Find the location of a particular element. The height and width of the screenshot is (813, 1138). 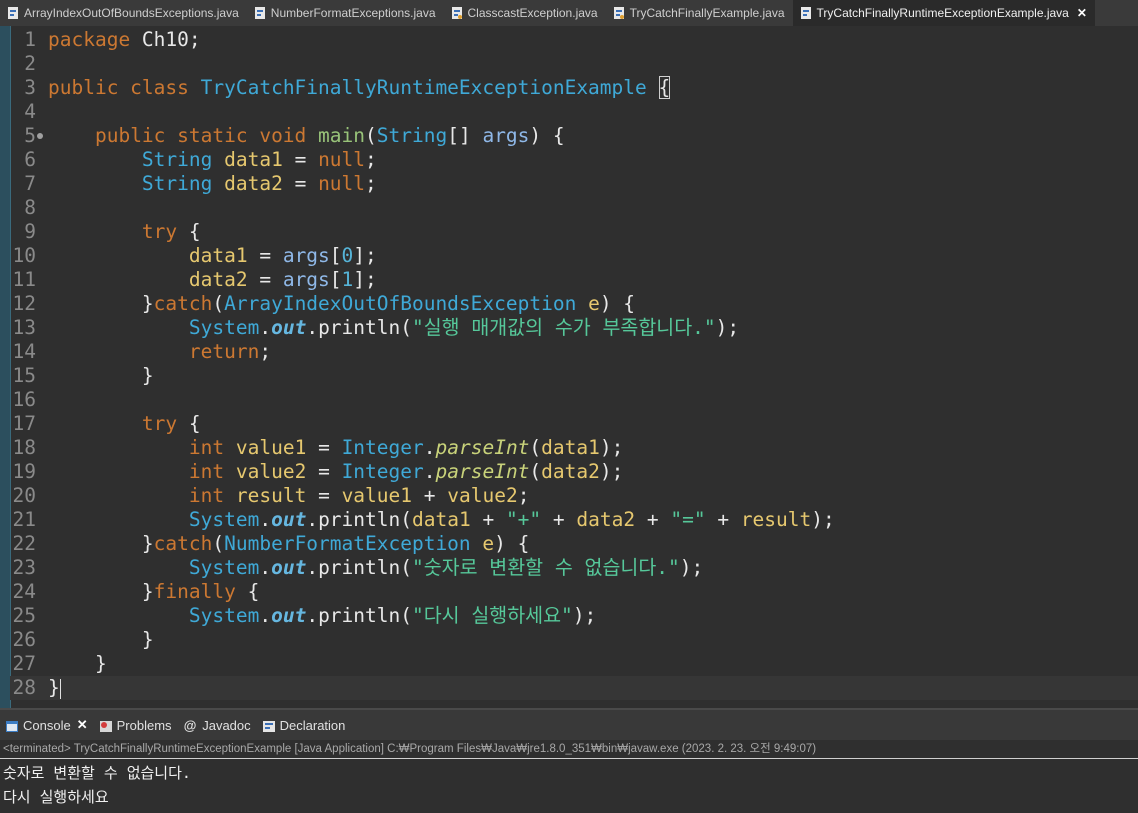

code-line: 19 int value2 = Integer.parseInt(data2); is located at coordinates (574, 472).